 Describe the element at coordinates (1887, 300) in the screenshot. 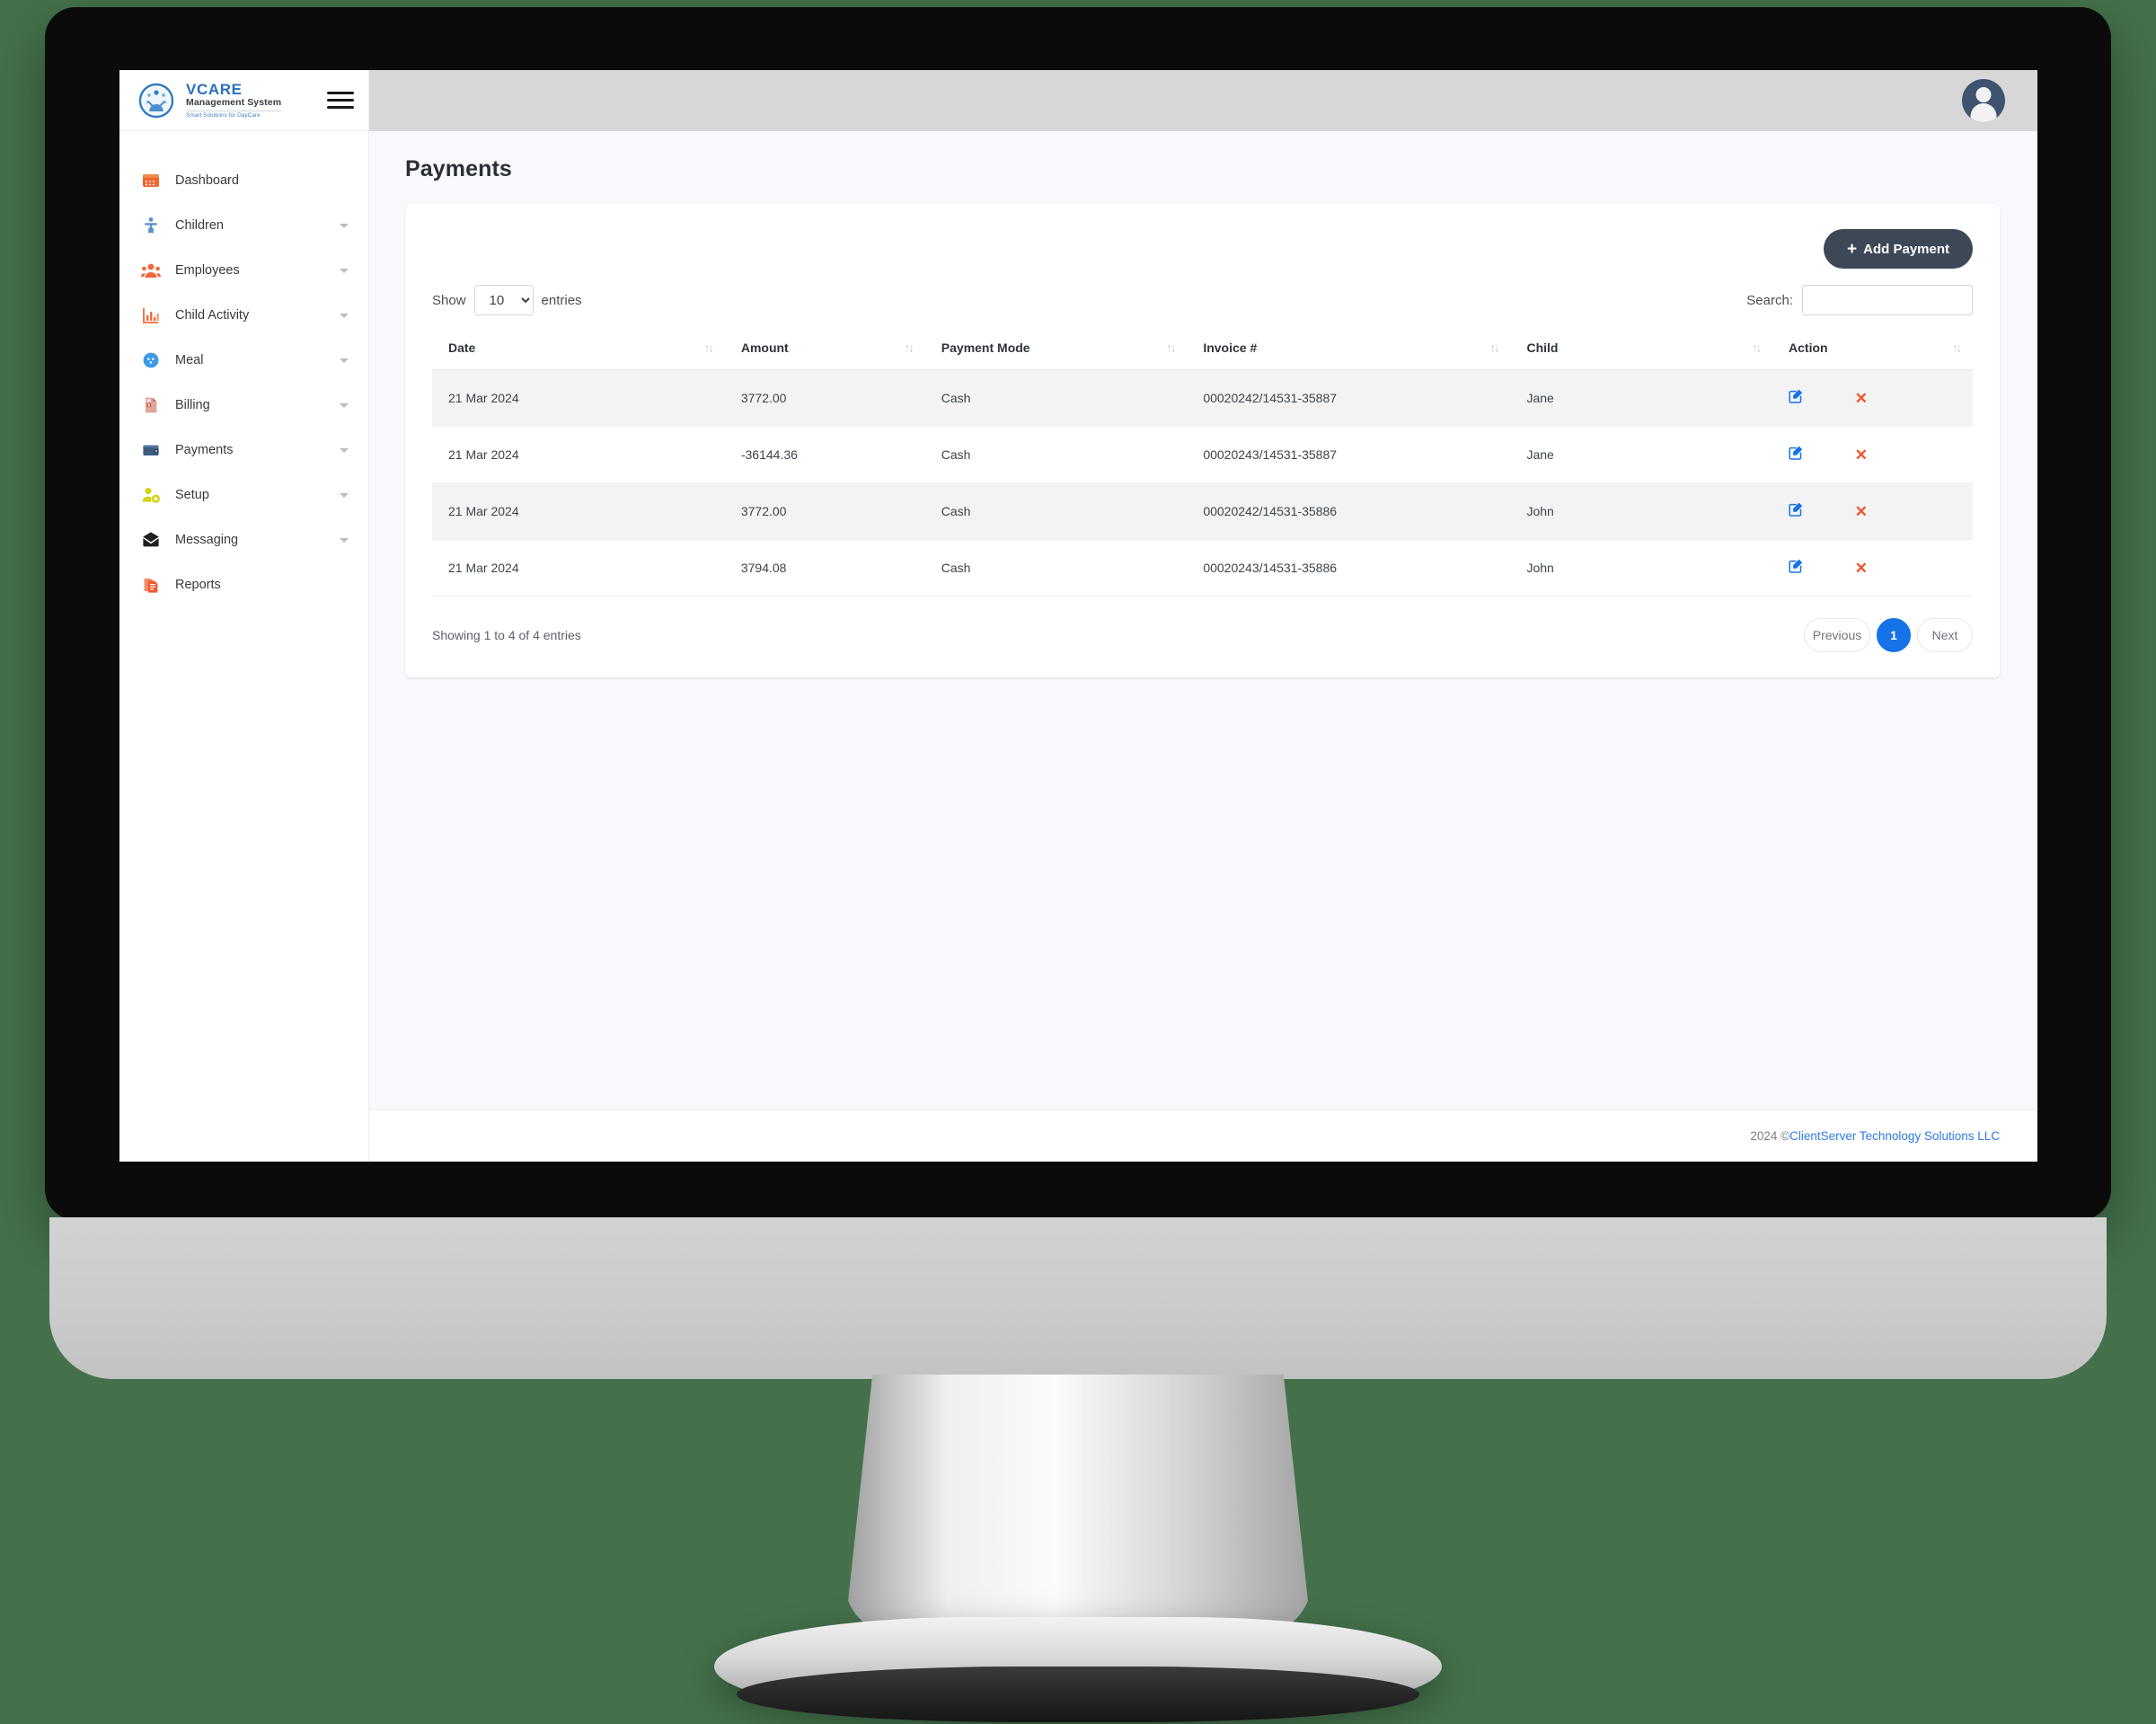

I see `search-input` at that location.